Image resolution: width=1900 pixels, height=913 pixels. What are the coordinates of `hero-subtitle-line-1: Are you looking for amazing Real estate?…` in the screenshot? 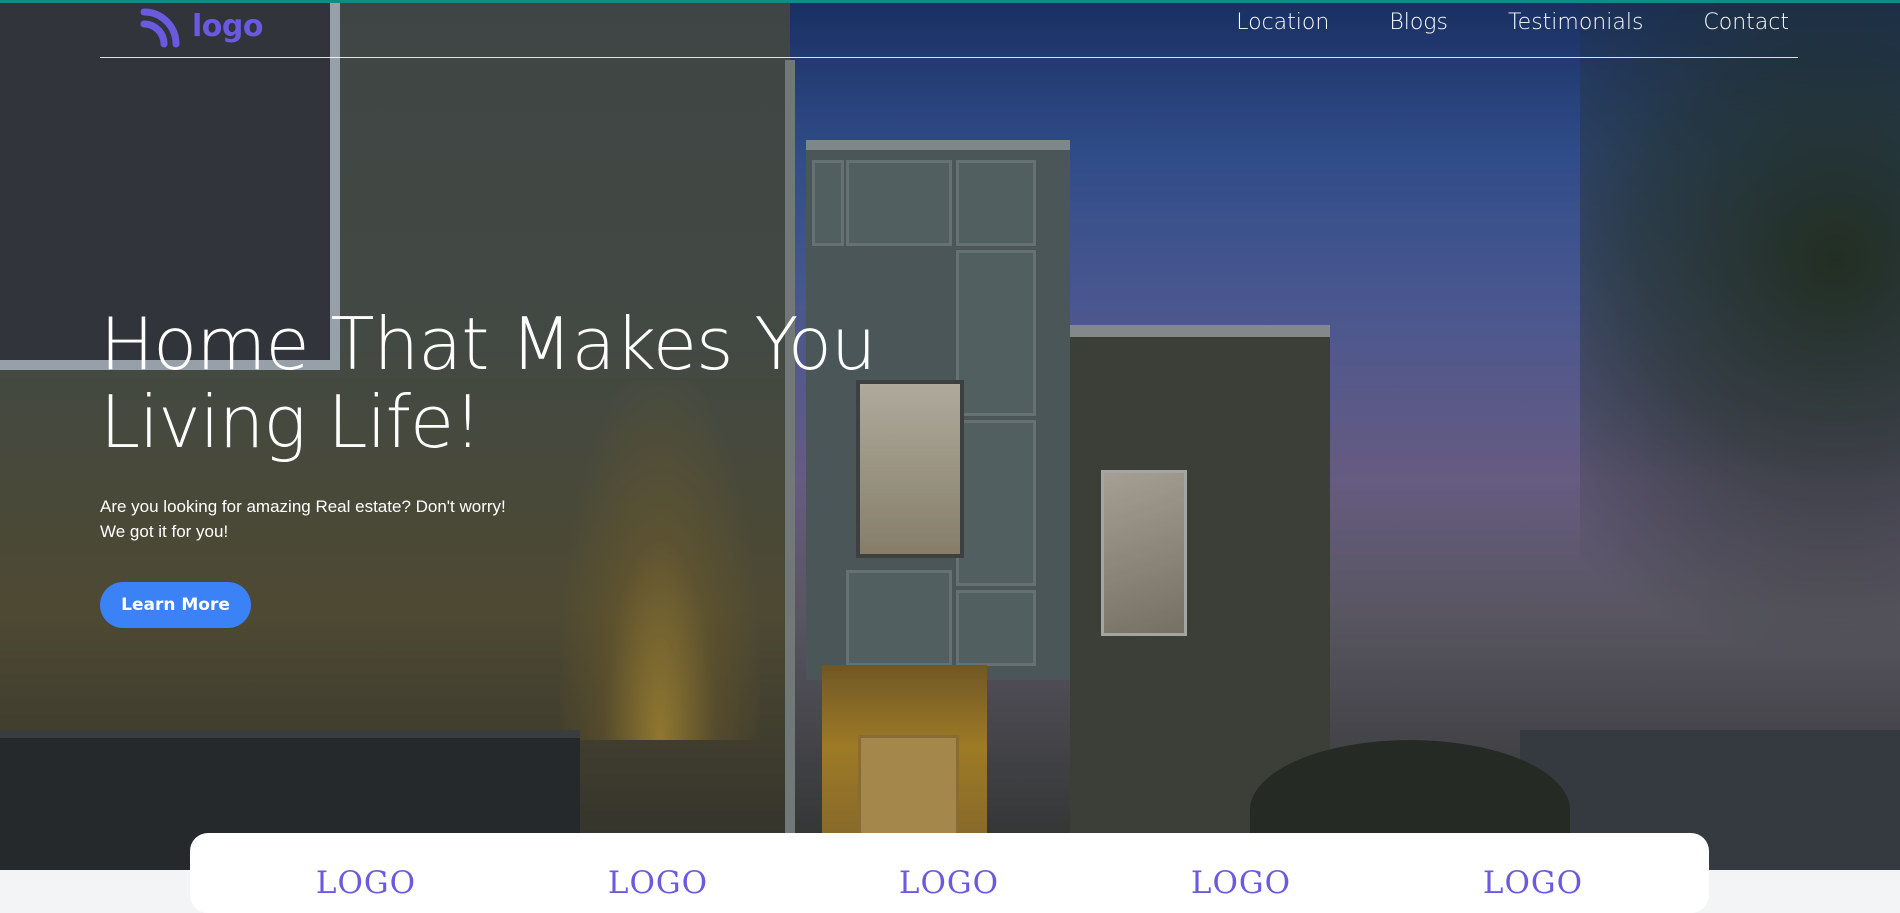 It's located at (303, 506).